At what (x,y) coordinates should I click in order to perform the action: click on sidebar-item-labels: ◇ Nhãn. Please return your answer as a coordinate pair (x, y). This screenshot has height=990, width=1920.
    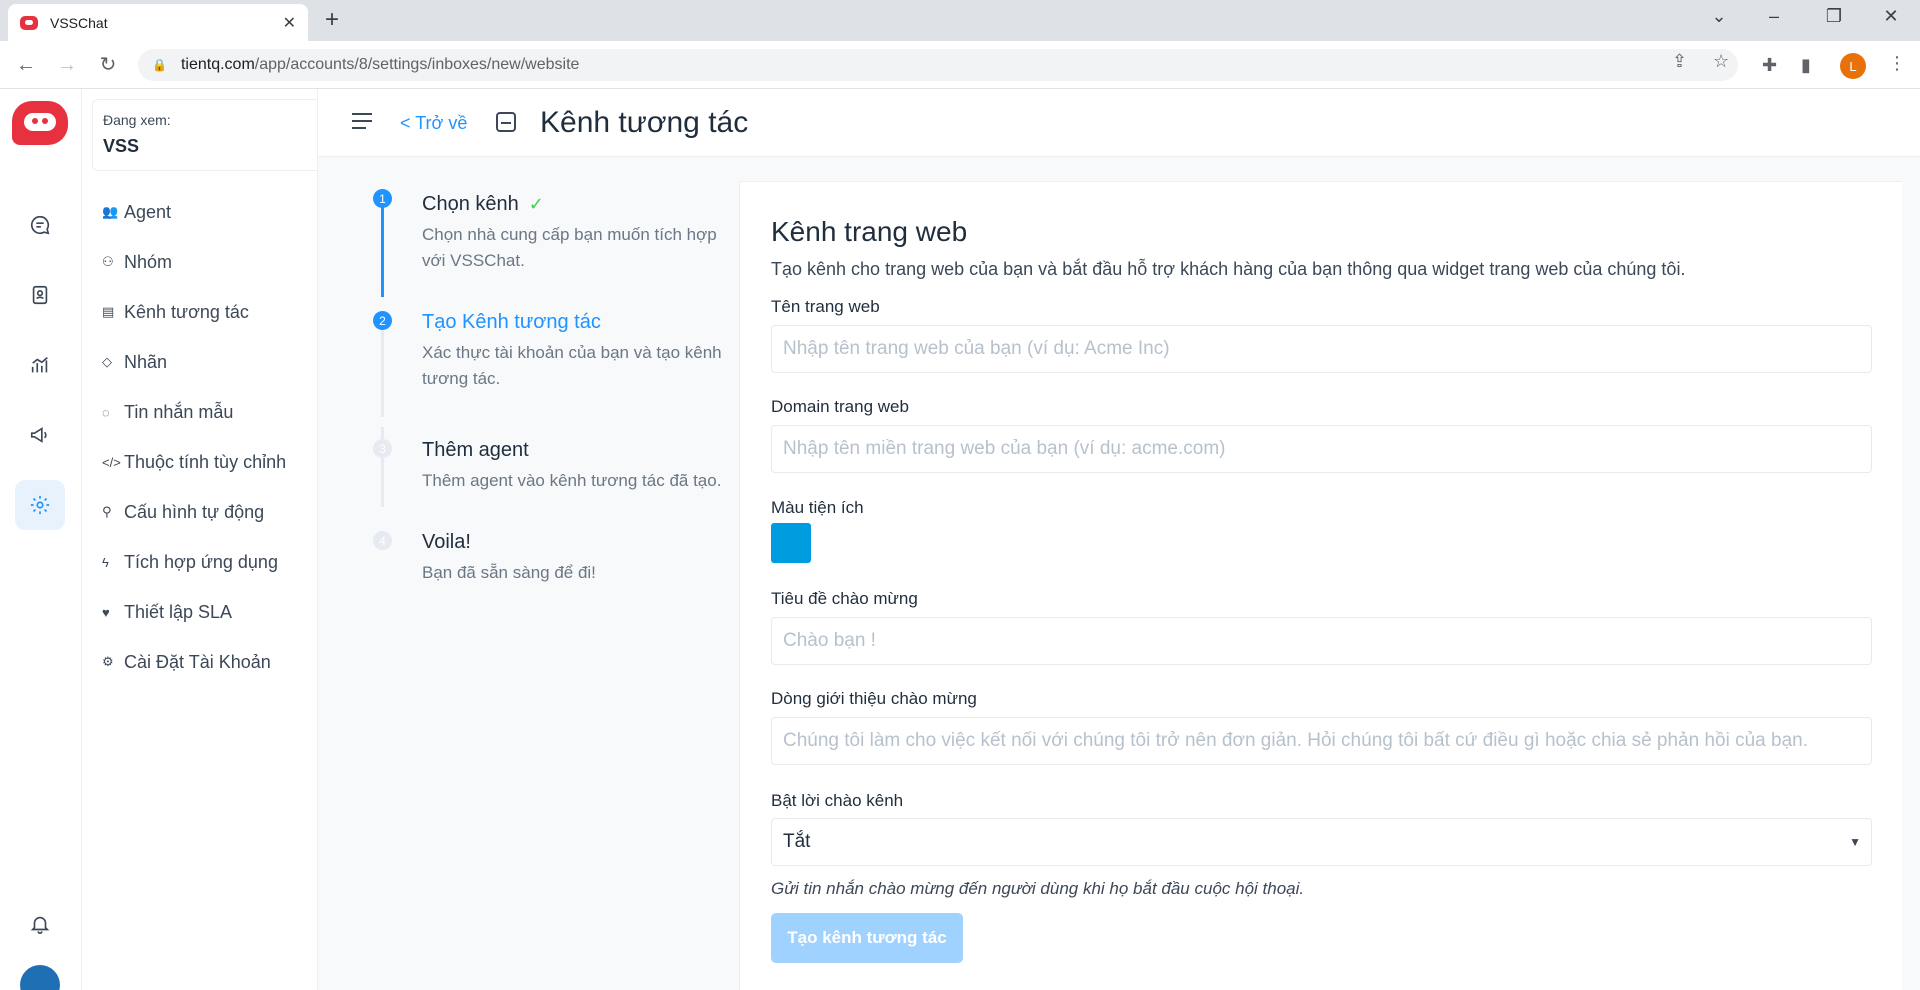
    Looking at the image, I should click on (134, 362).